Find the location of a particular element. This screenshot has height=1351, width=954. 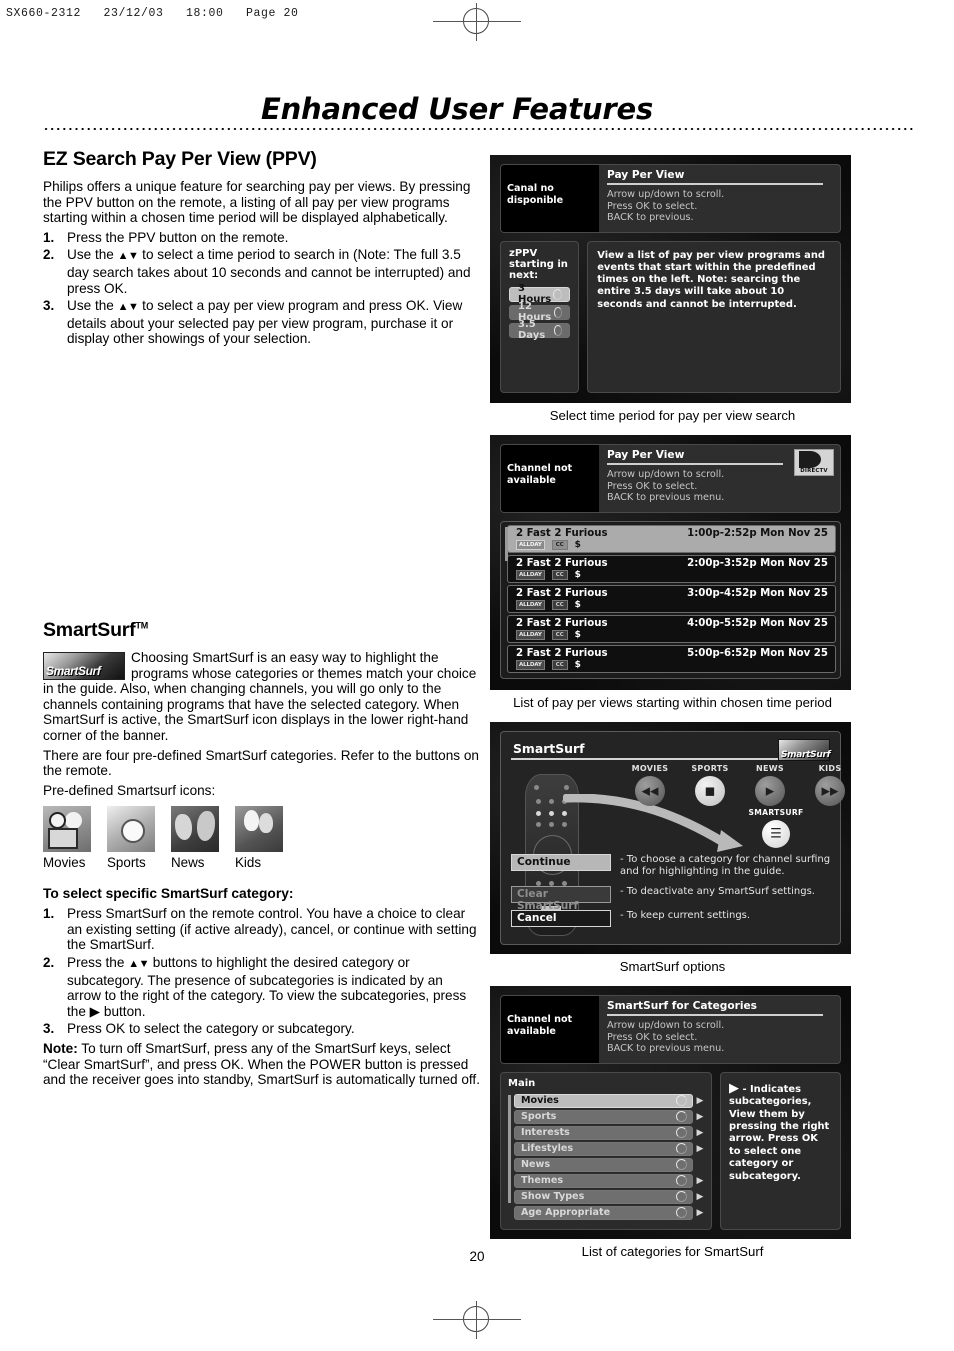

category-themes: Themes is located at coordinates (603, 1180).